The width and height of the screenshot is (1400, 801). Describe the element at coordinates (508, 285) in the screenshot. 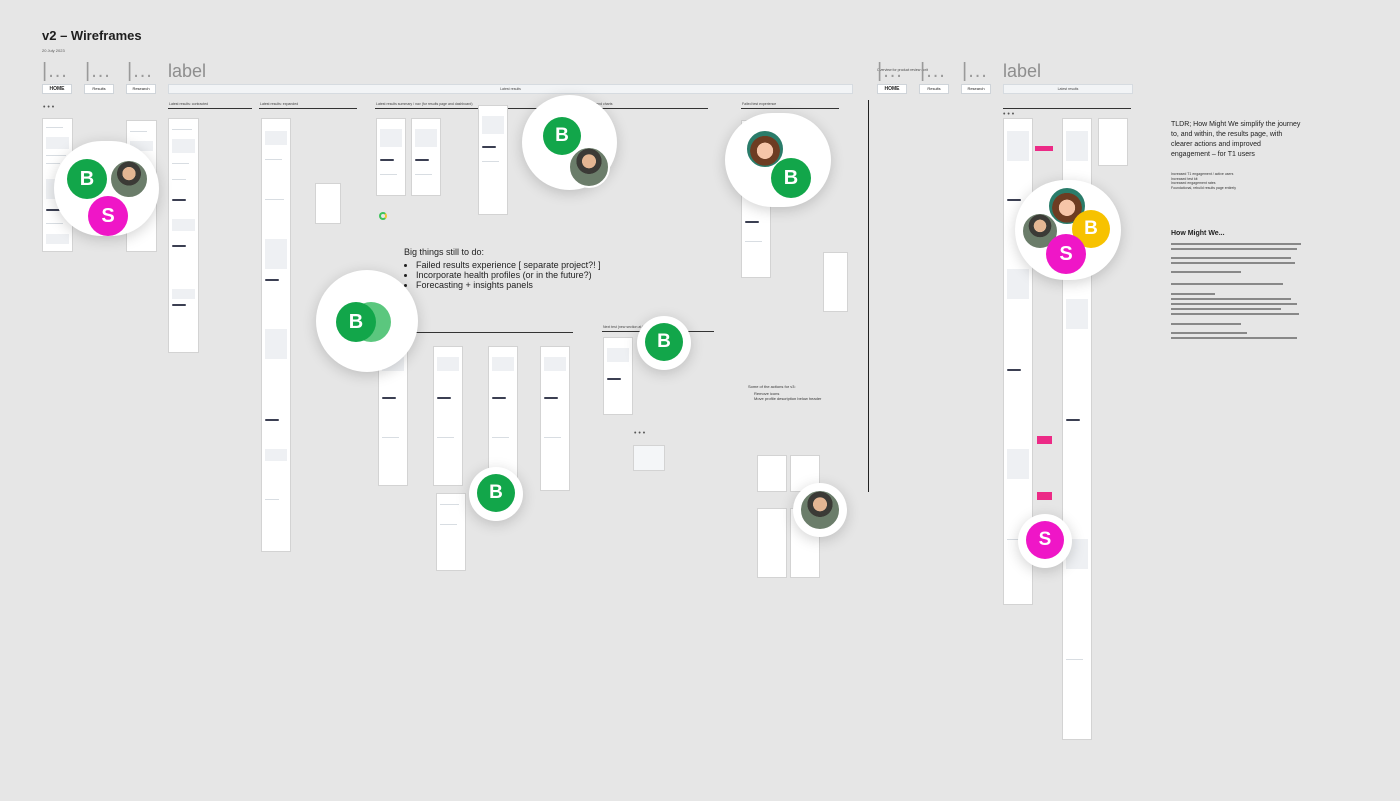

I see `big-things-item: Forecasting + insights panels` at that location.